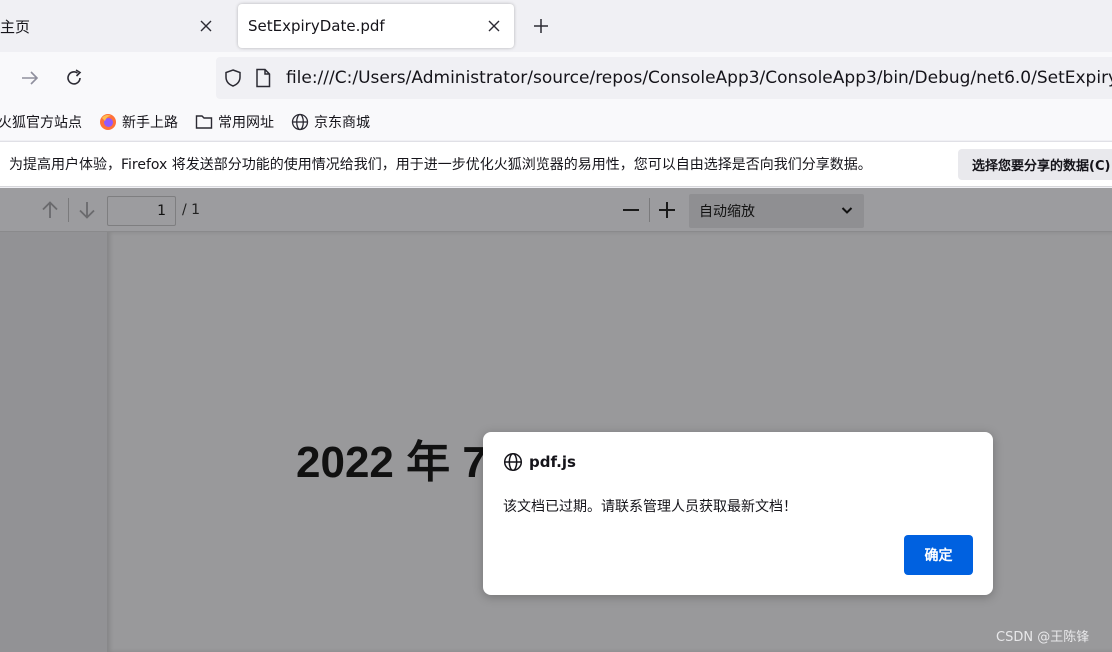 The width and height of the screenshot is (1112, 652). What do you see at coordinates (150, 123) in the screenshot?
I see `bookmark-label: 新手上路` at bounding box center [150, 123].